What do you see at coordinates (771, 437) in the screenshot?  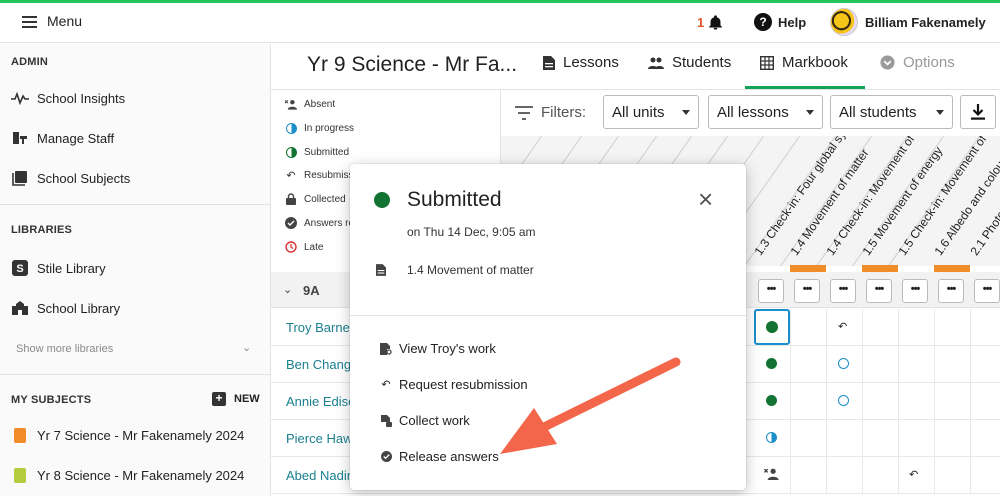 I see `in-progress-icon` at bounding box center [771, 437].